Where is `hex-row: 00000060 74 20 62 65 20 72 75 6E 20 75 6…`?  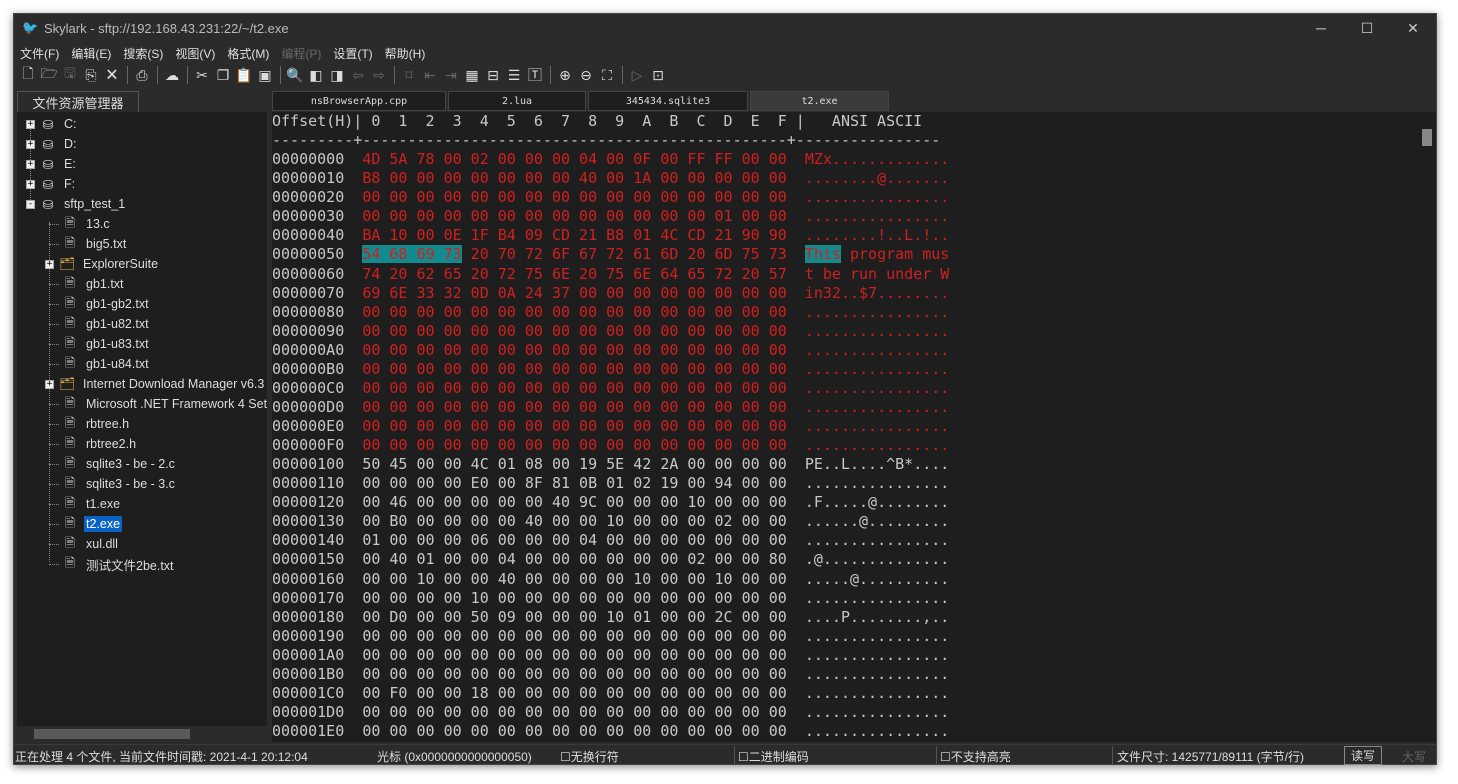 hex-row: 00000060 74 20 62 65 20 72 75 6E 20 75 6… is located at coordinates (845, 274).